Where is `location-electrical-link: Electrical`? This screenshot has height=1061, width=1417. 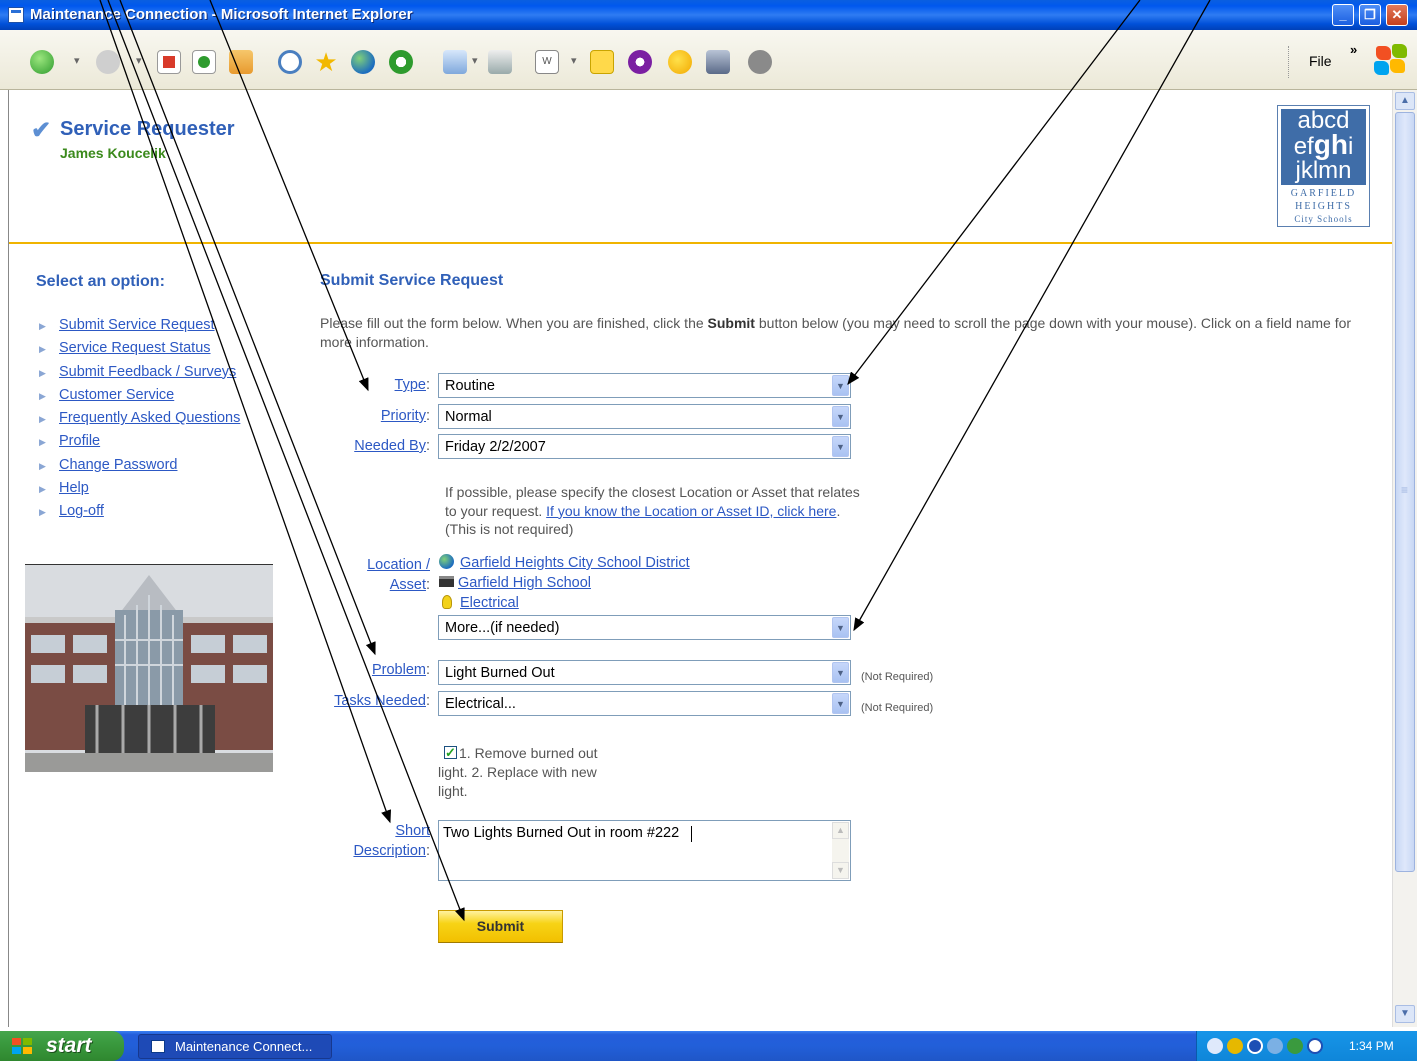 location-electrical-link: Electrical is located at coordinates (489, 603).